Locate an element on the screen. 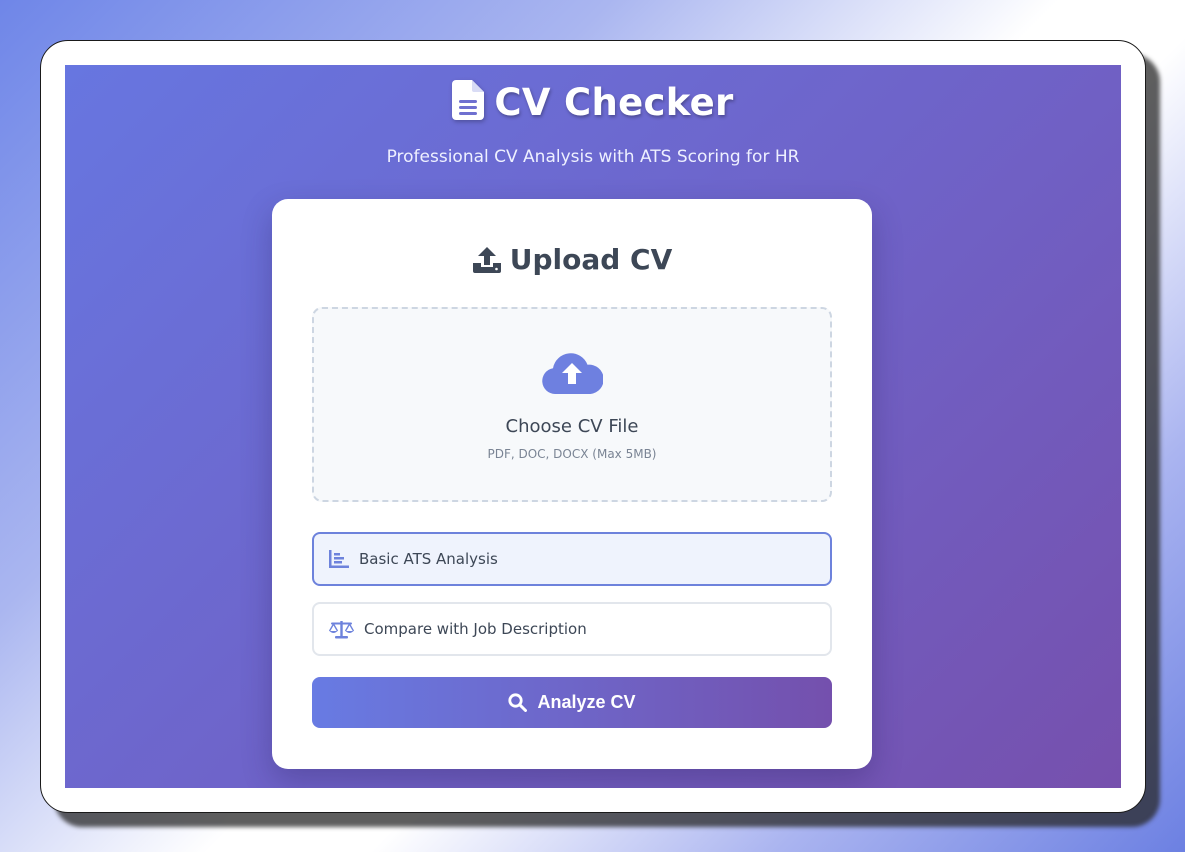 The height and width of the screenshot is (852, 1185). analyze-button-label: Analyze CV is located at coordinates (586, 702).